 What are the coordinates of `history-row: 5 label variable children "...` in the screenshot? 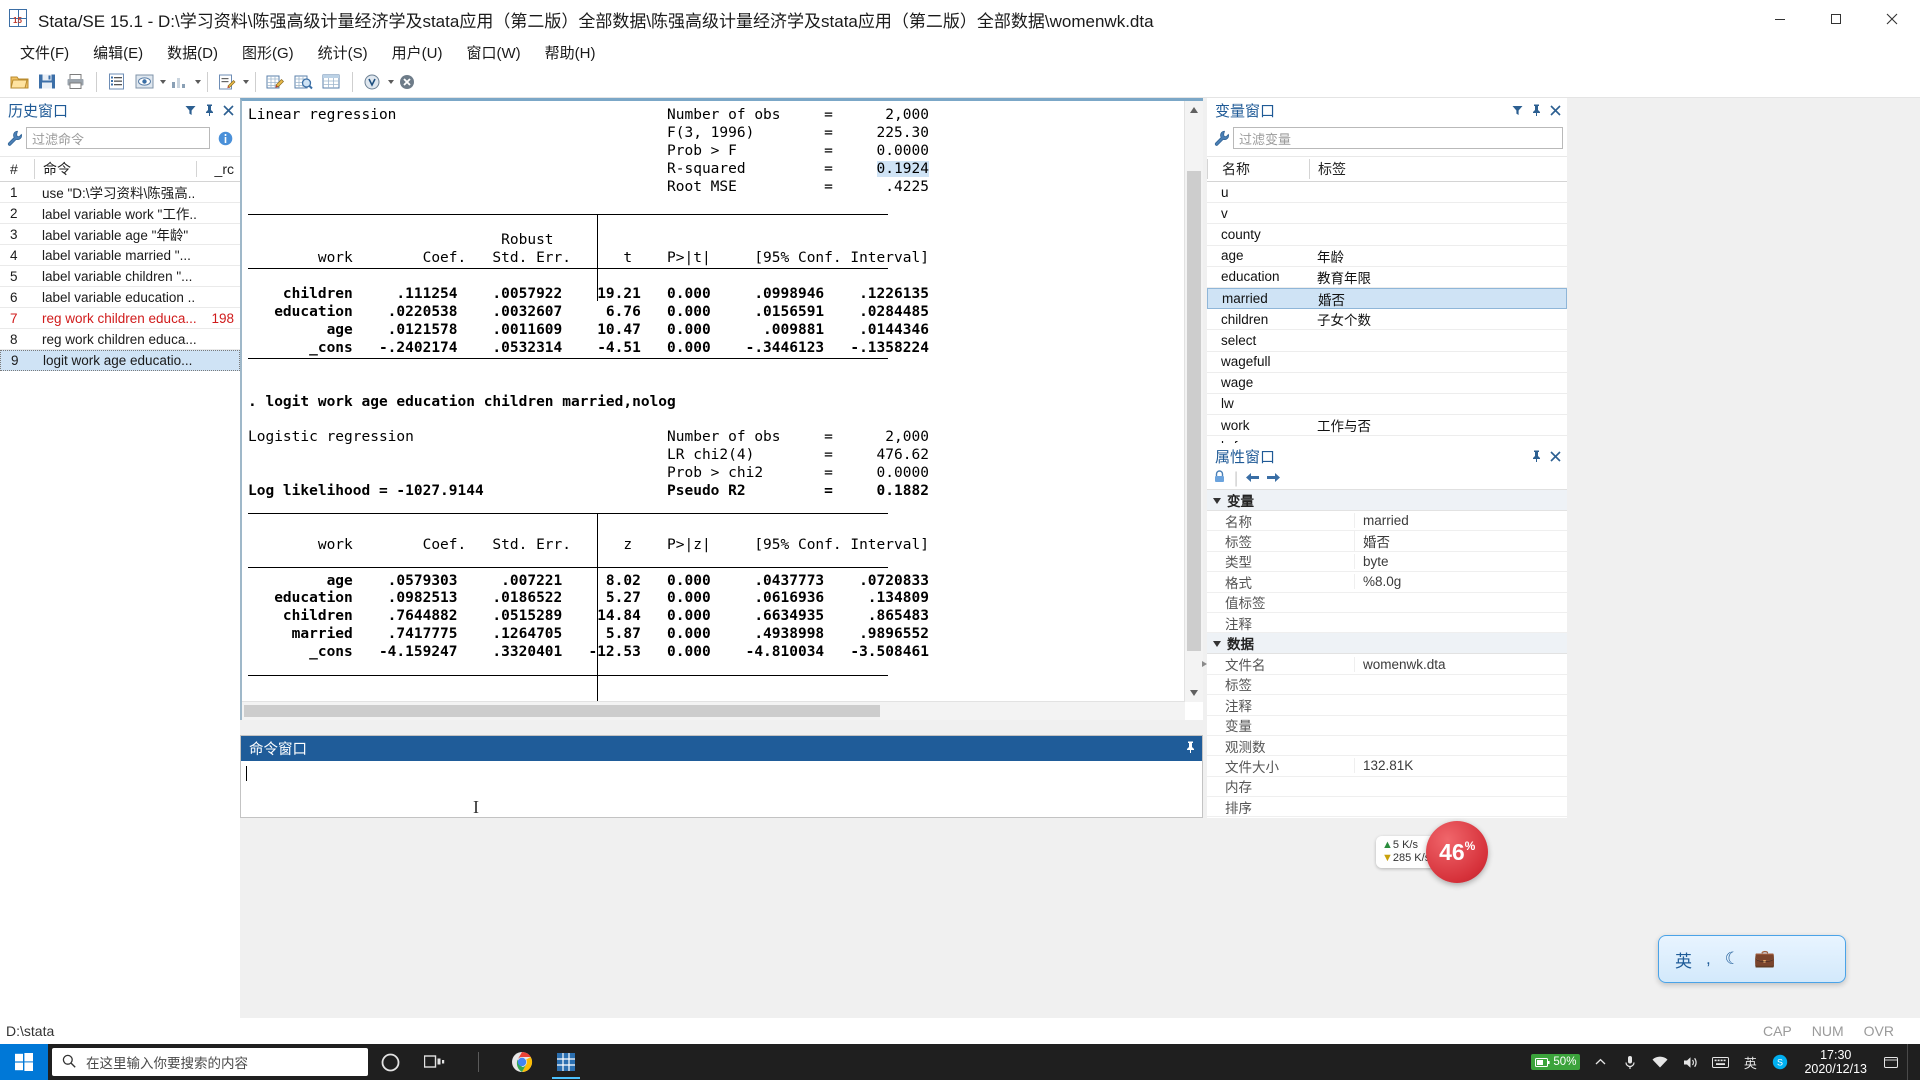 It's located at (120, 276).